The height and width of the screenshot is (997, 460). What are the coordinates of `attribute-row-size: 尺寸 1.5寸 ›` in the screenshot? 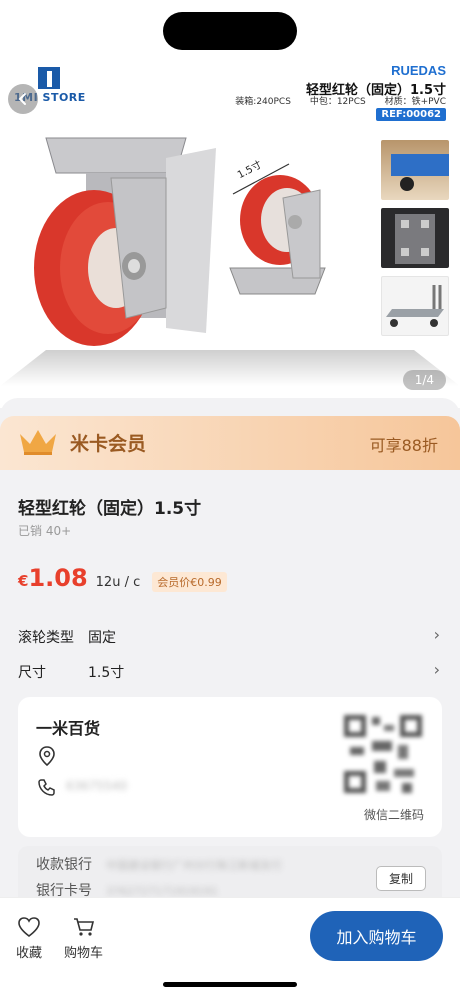 It's located at (230, 671).